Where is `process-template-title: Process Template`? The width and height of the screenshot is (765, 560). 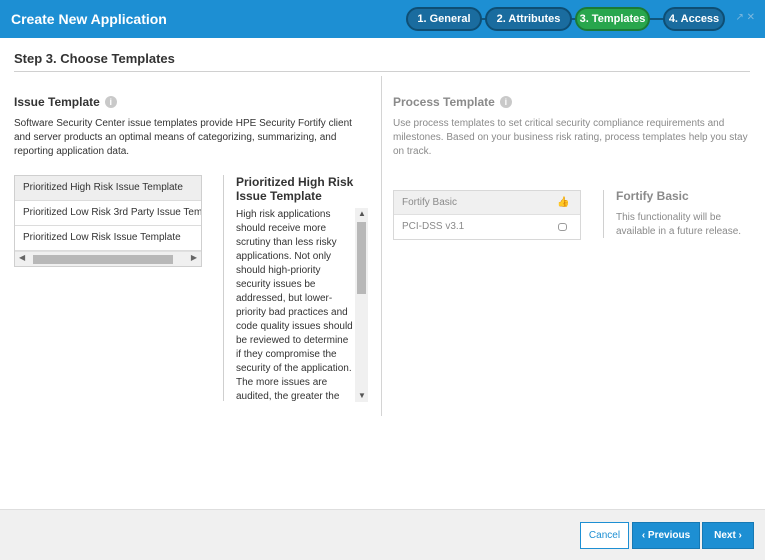
process-template-title: Process Template is located at coordinates (444, 102).